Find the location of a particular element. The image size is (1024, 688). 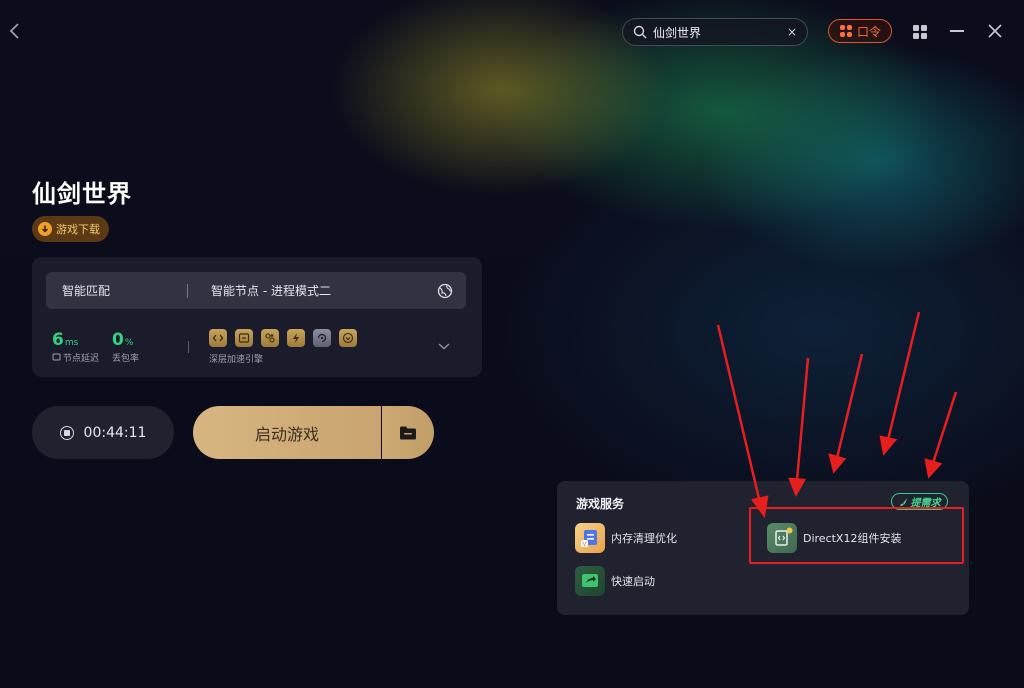

packet-loss-stat: 0% 丢包率 is located at coordinates (125, 347).